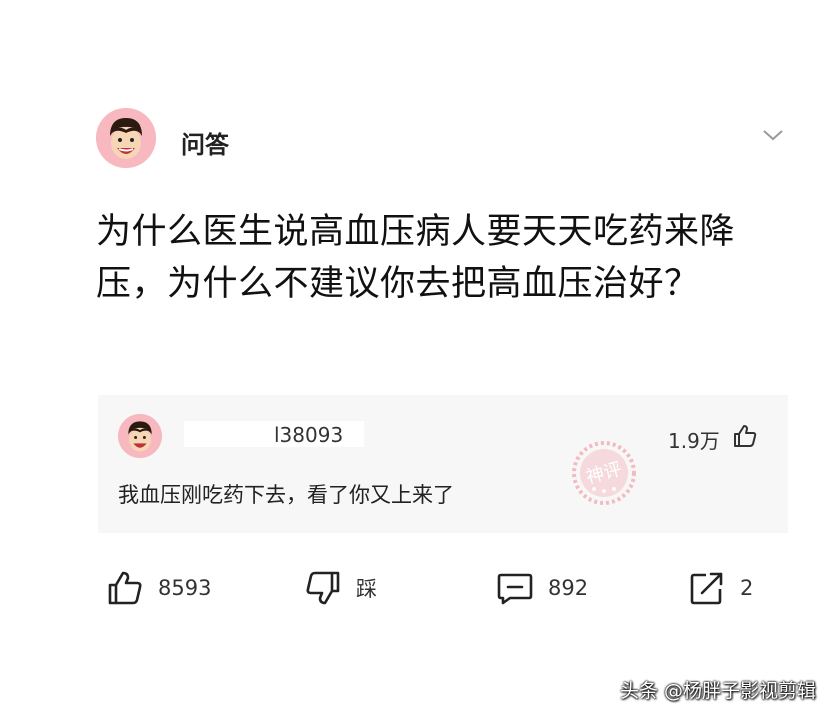  What do you see at coordinates (286, 495) in the screenshot?
I see `comment-text: 我血压刚吃药下去，看了你又上来了` at bounding box center [286, 495].